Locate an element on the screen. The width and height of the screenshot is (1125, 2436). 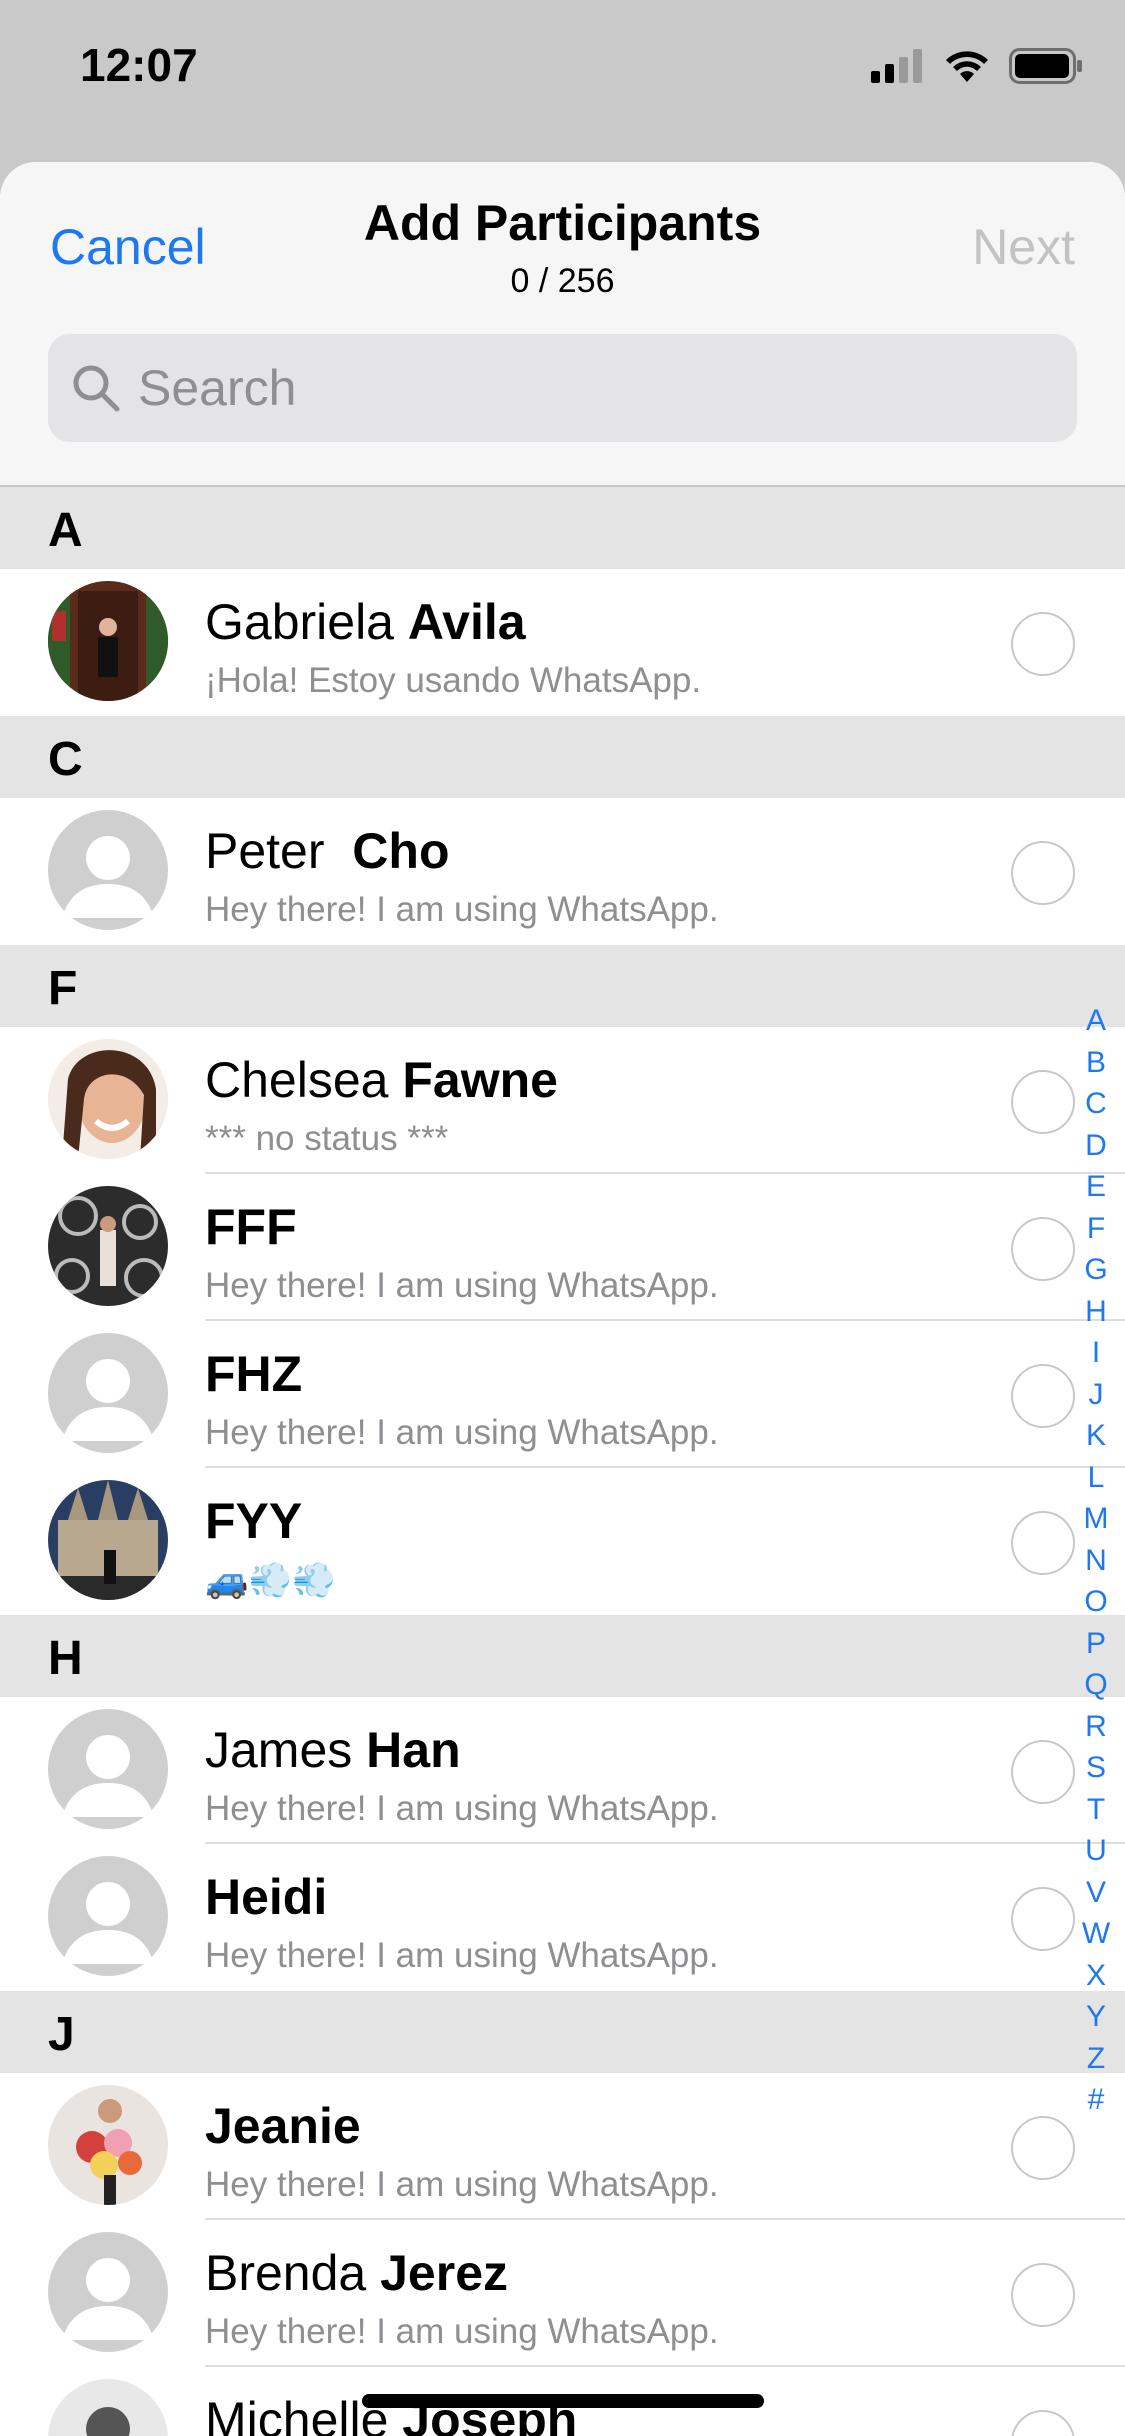
contact-last-name: Jerez is located at coordinates (444, 2273).